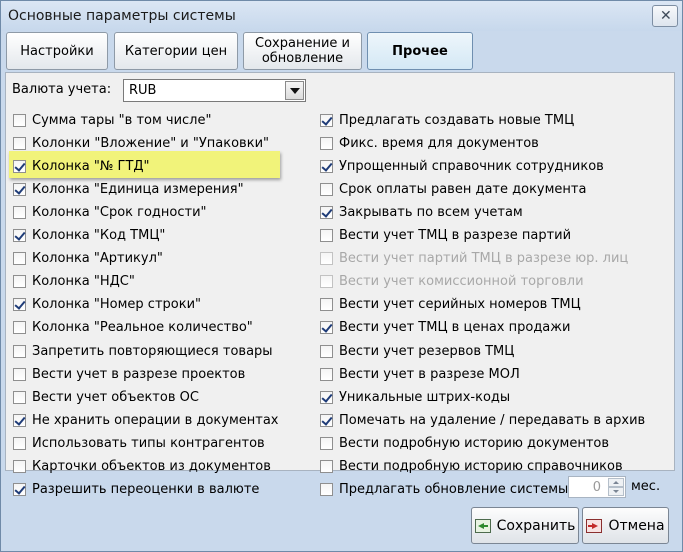 The width and height of the screenshot is (683, 552). Describe the element at coordinates (431, 212) in the screenshot. I see `option-label: Закрывать по всем учетам` at that location.